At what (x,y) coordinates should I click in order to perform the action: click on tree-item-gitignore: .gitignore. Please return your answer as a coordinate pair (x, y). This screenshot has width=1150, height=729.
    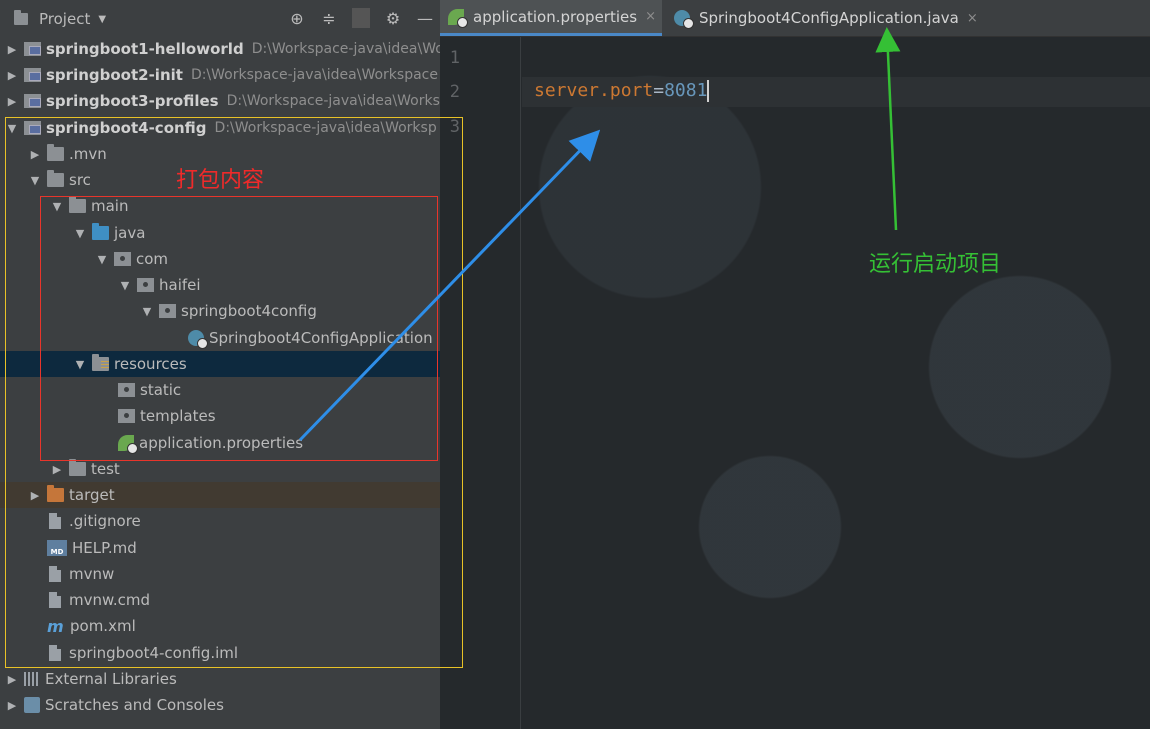
    Looking at the image, I should click on (234, 521).